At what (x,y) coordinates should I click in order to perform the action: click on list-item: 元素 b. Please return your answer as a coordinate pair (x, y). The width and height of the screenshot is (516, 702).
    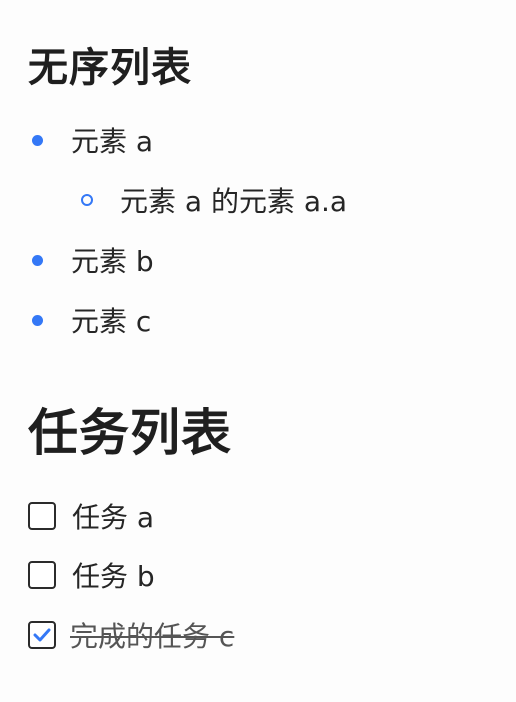
    Looking at the image, I should click on (93, 260).